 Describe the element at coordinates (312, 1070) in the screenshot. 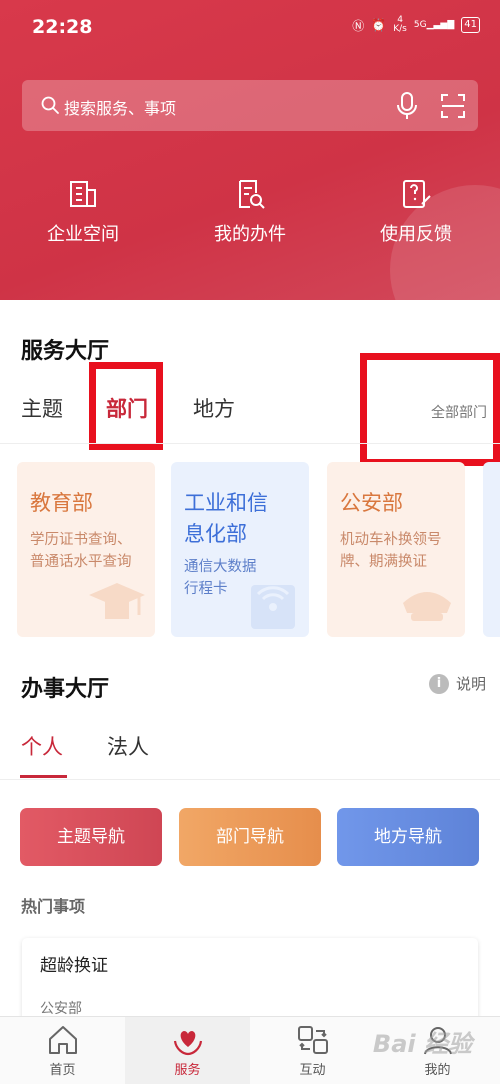

I see `nav-label: 互动` at that location.